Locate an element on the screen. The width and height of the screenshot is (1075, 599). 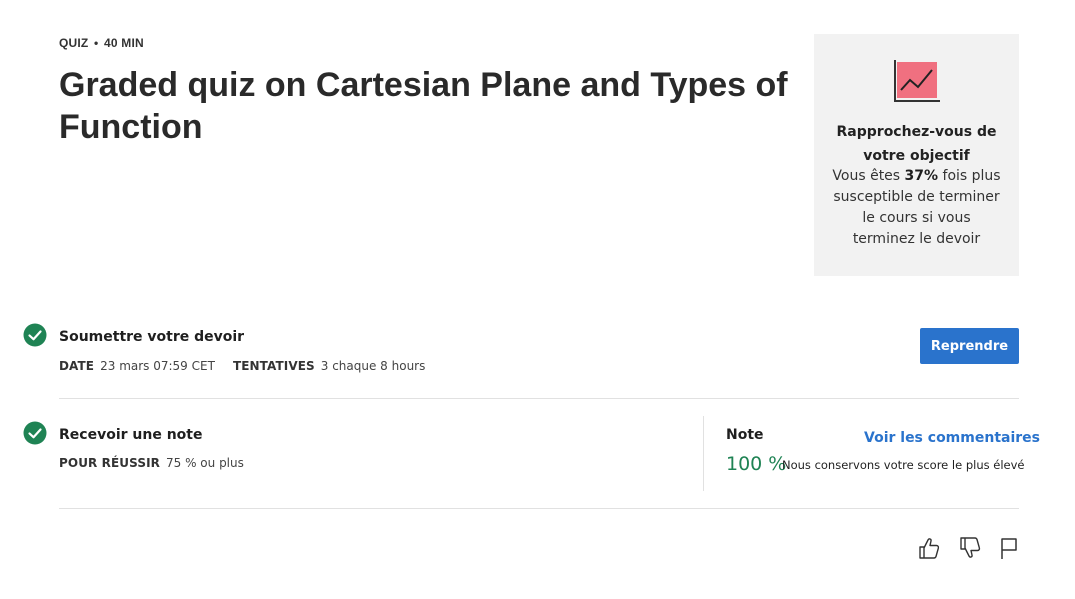
pass-value: 75 % ou plus is located at coordinates (205, 463).